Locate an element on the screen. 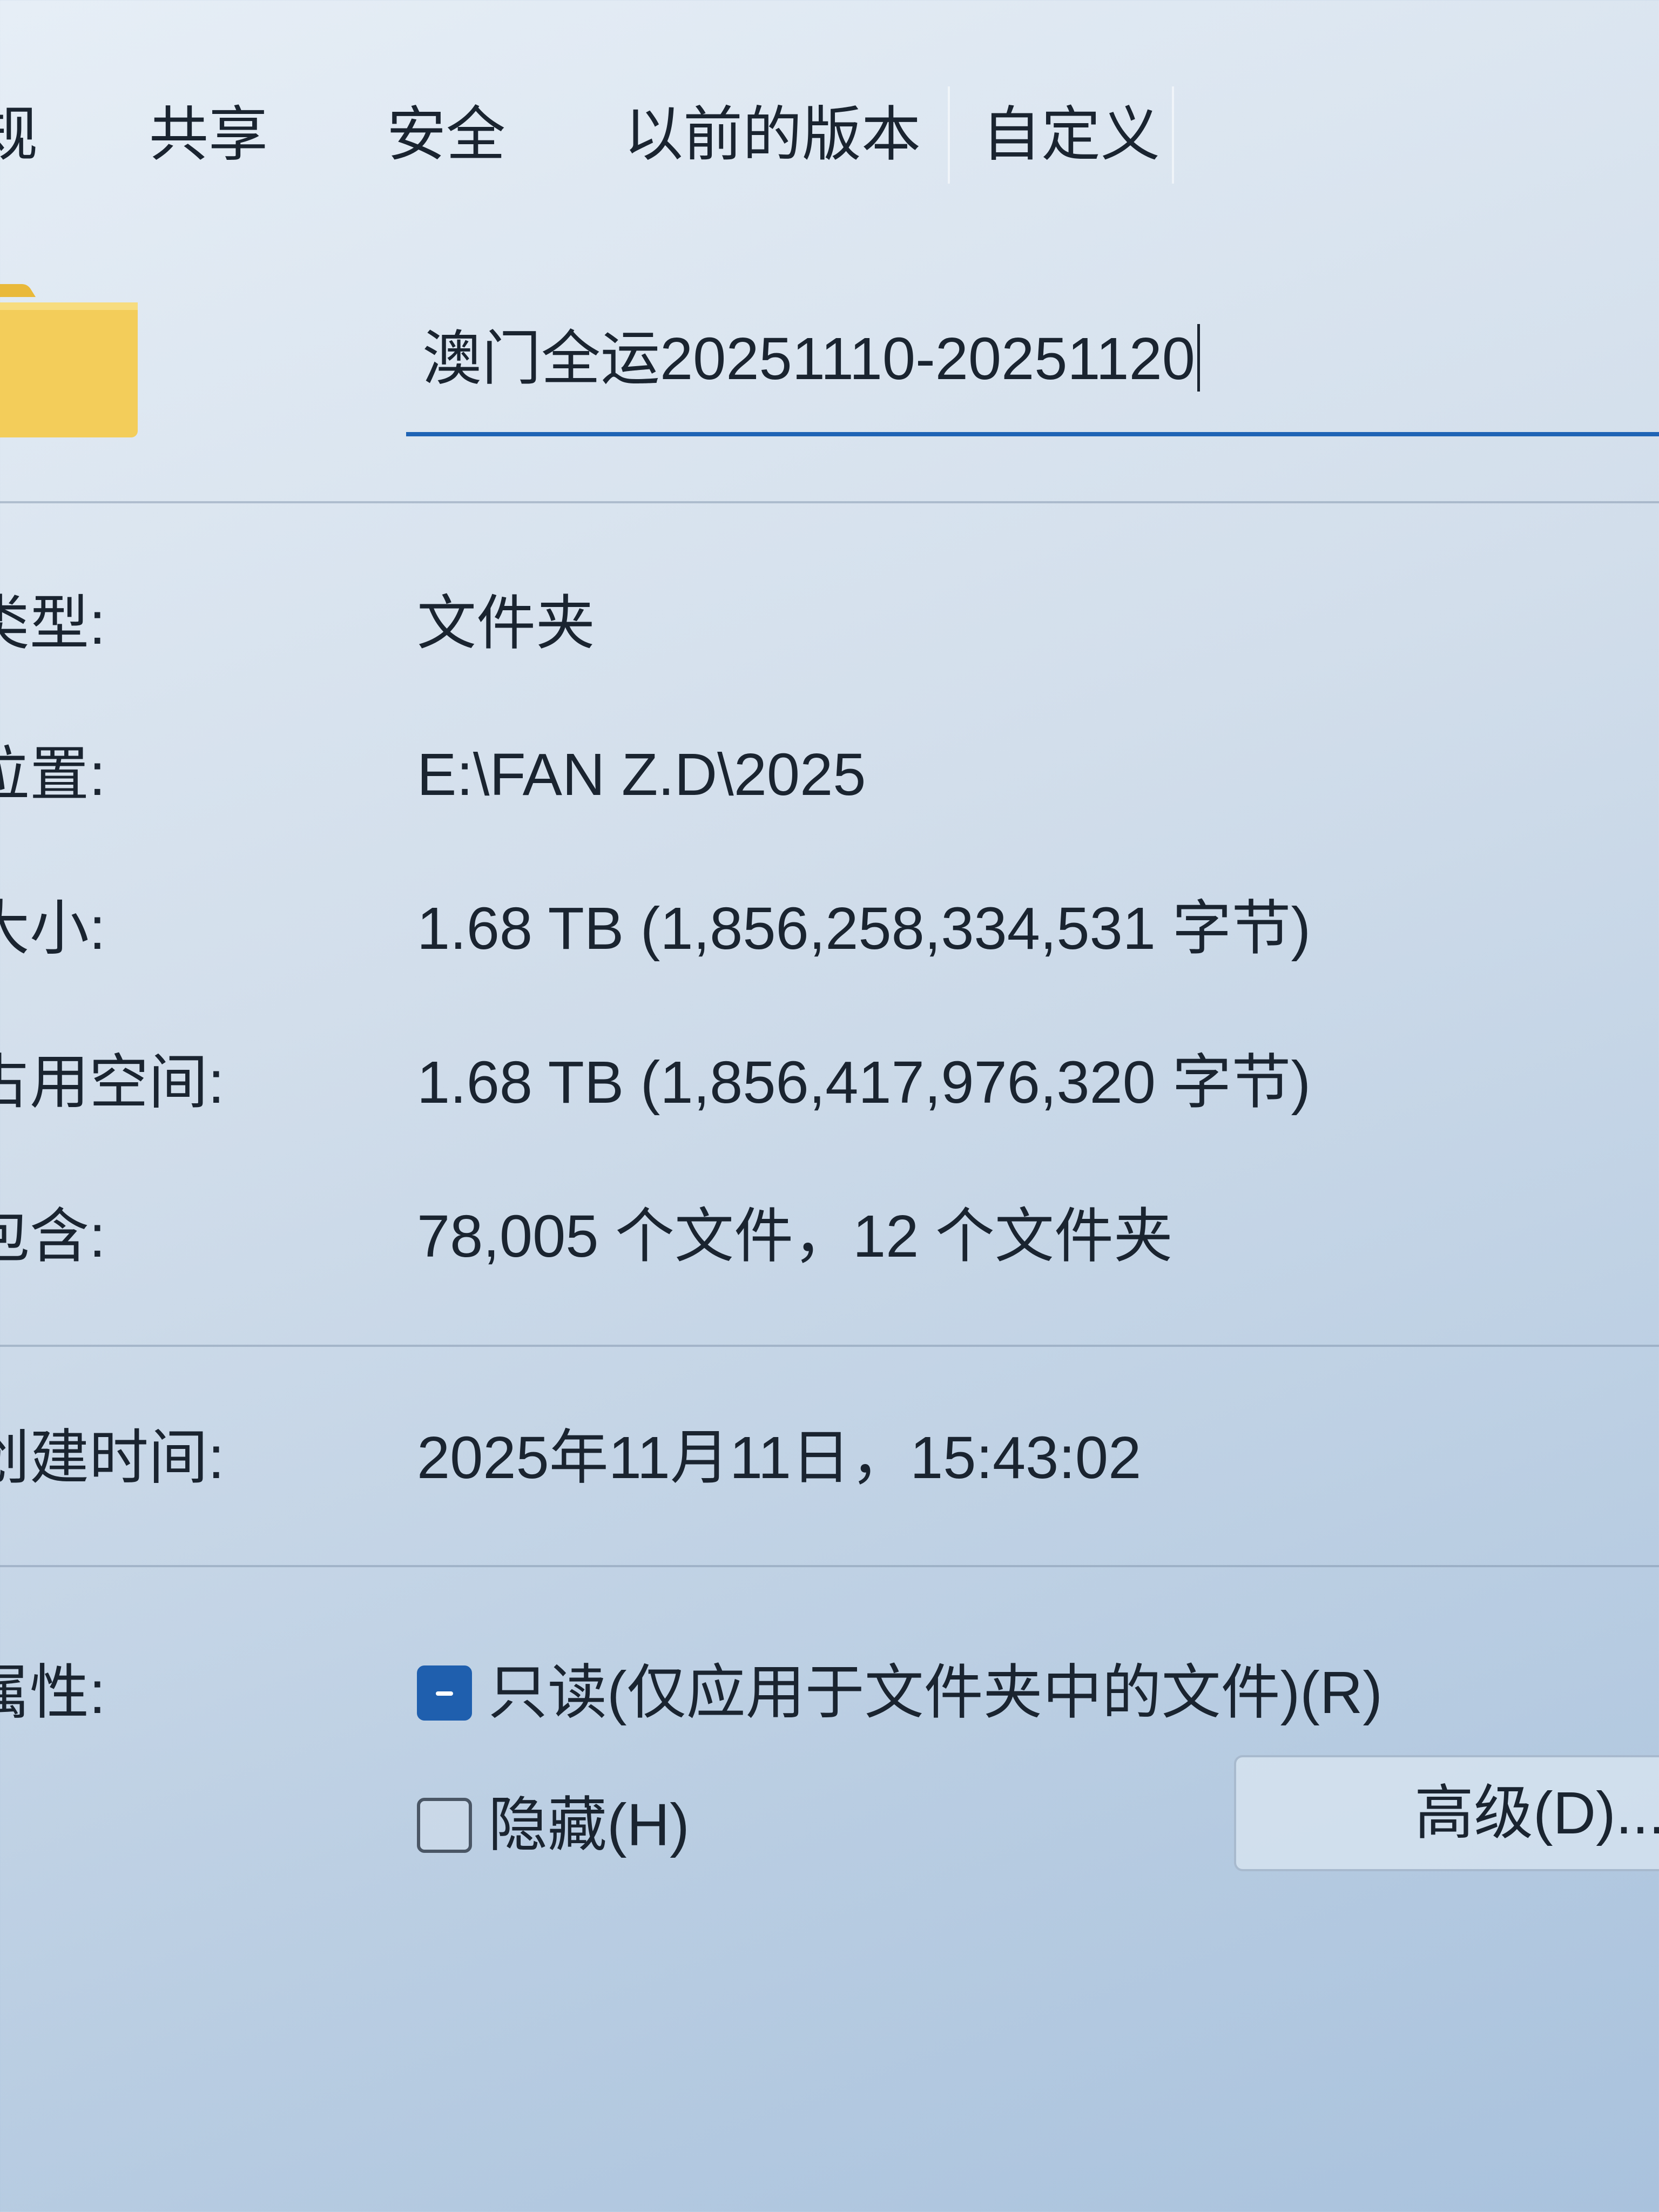 This screenshot has width=1659, height=2212. location-label: 位置: is located at coordinates (53, 774).